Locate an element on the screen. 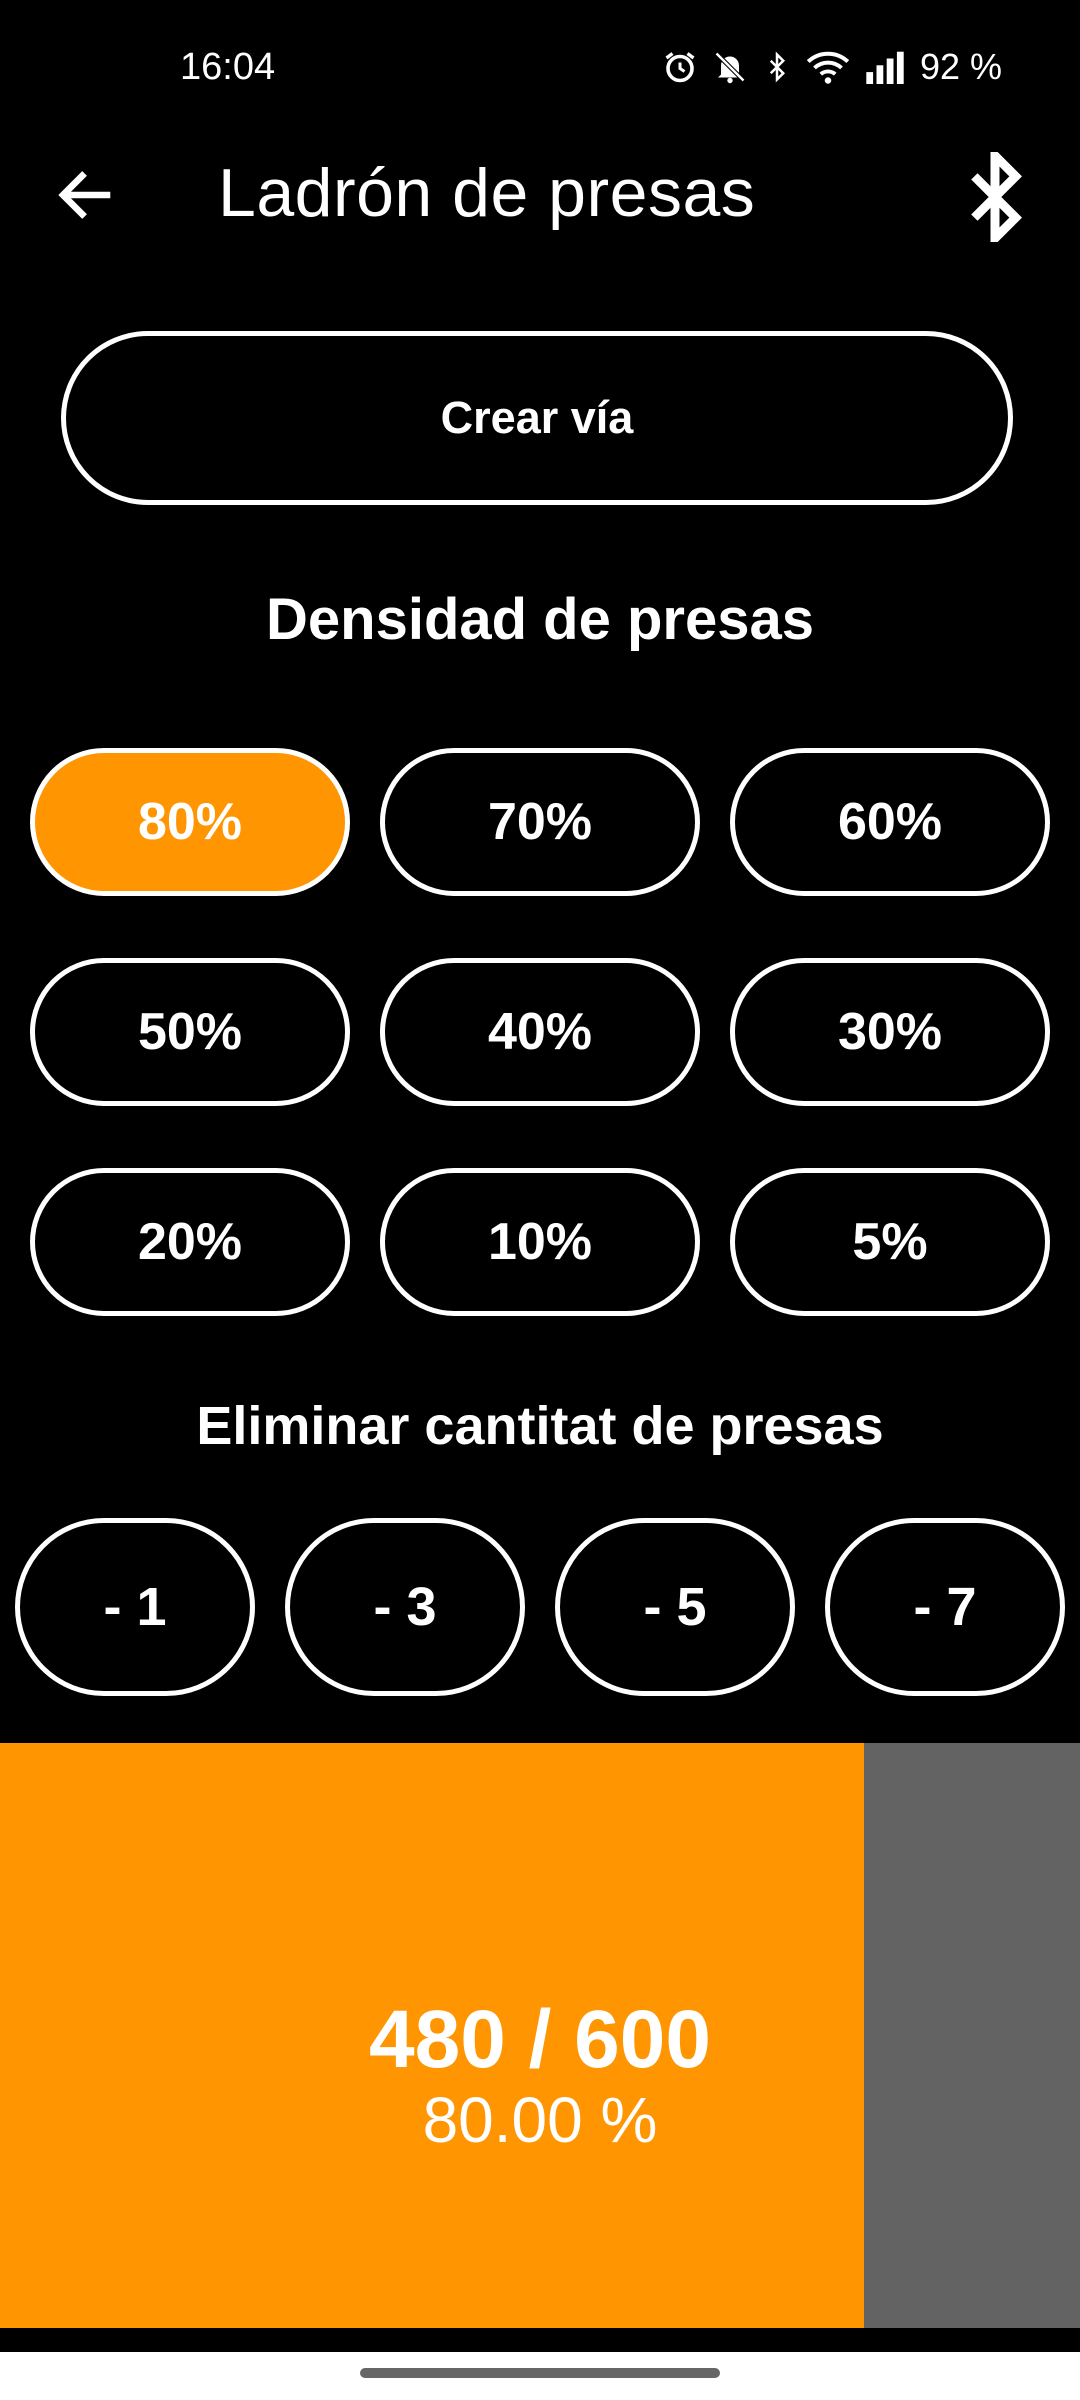 The image size is (1080, 2400). home-gesture-handle is located at coordinates (540, 2373).